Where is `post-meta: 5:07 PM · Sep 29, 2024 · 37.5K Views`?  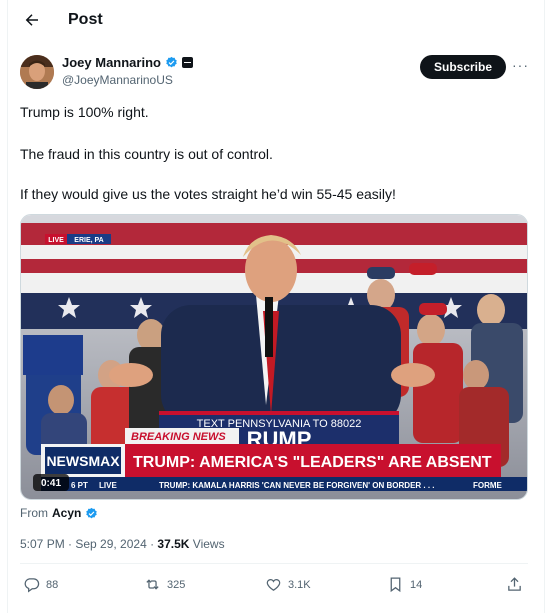
post-meta: 5:07 PM · Sep 29, 2024 · 37.5K Views is located at coordinates (122, 544).